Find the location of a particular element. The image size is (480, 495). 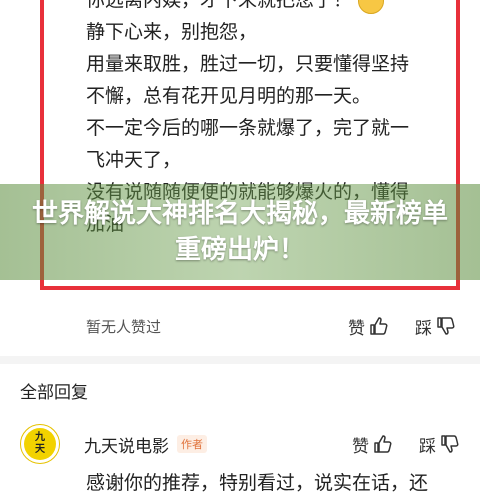

section-divider is located at coordinates (240, 360).